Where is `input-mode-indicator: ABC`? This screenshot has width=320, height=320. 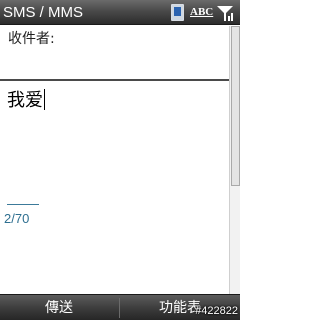
input-mode-indicator: ABC is located at coordinates (201, 12).